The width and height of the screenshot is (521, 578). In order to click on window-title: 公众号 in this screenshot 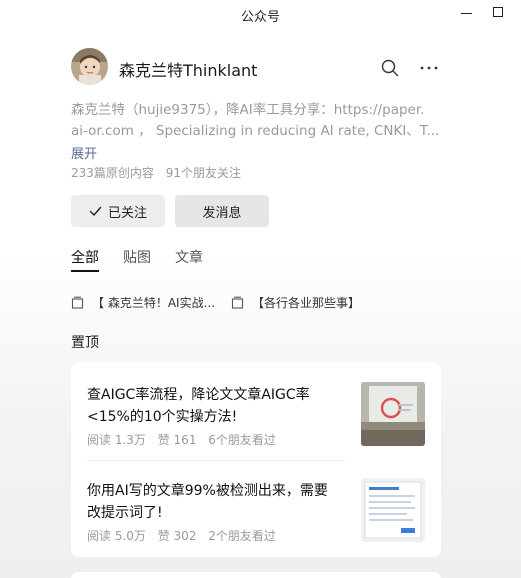, I will do `click(260, 17)`.